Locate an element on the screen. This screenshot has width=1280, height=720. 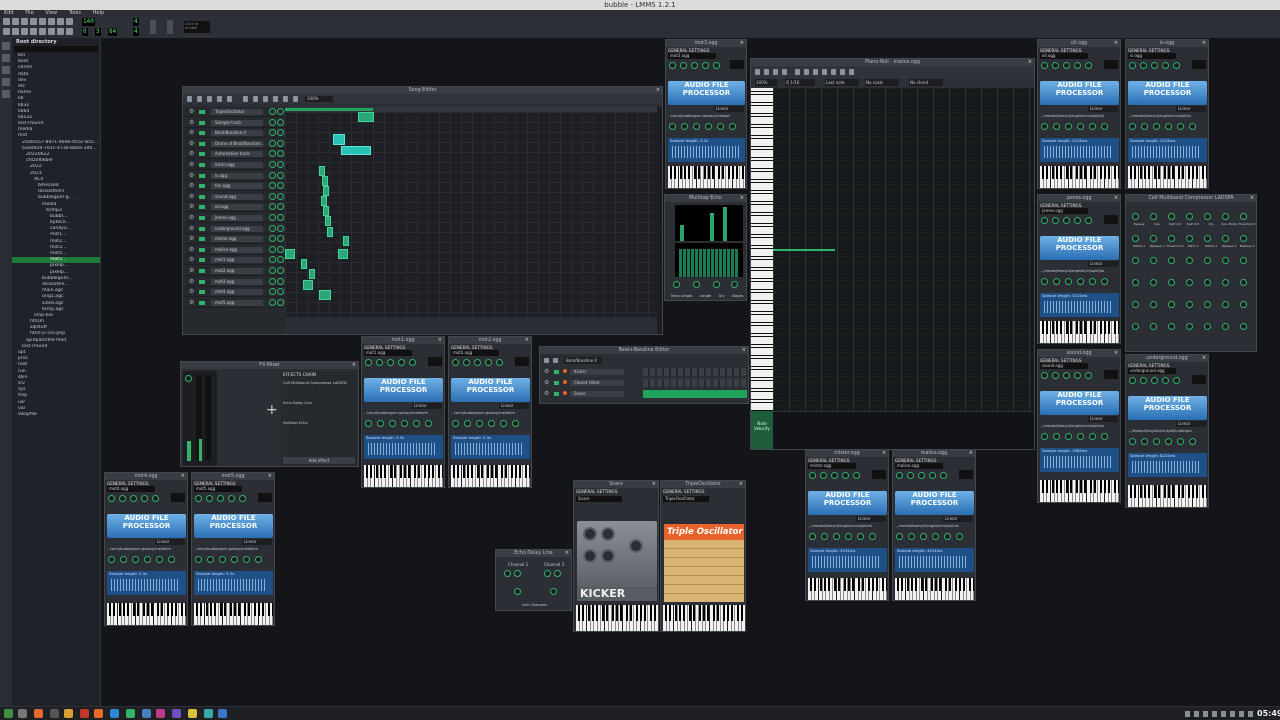
system-tray-icons is located at coordinates (1220, 714).